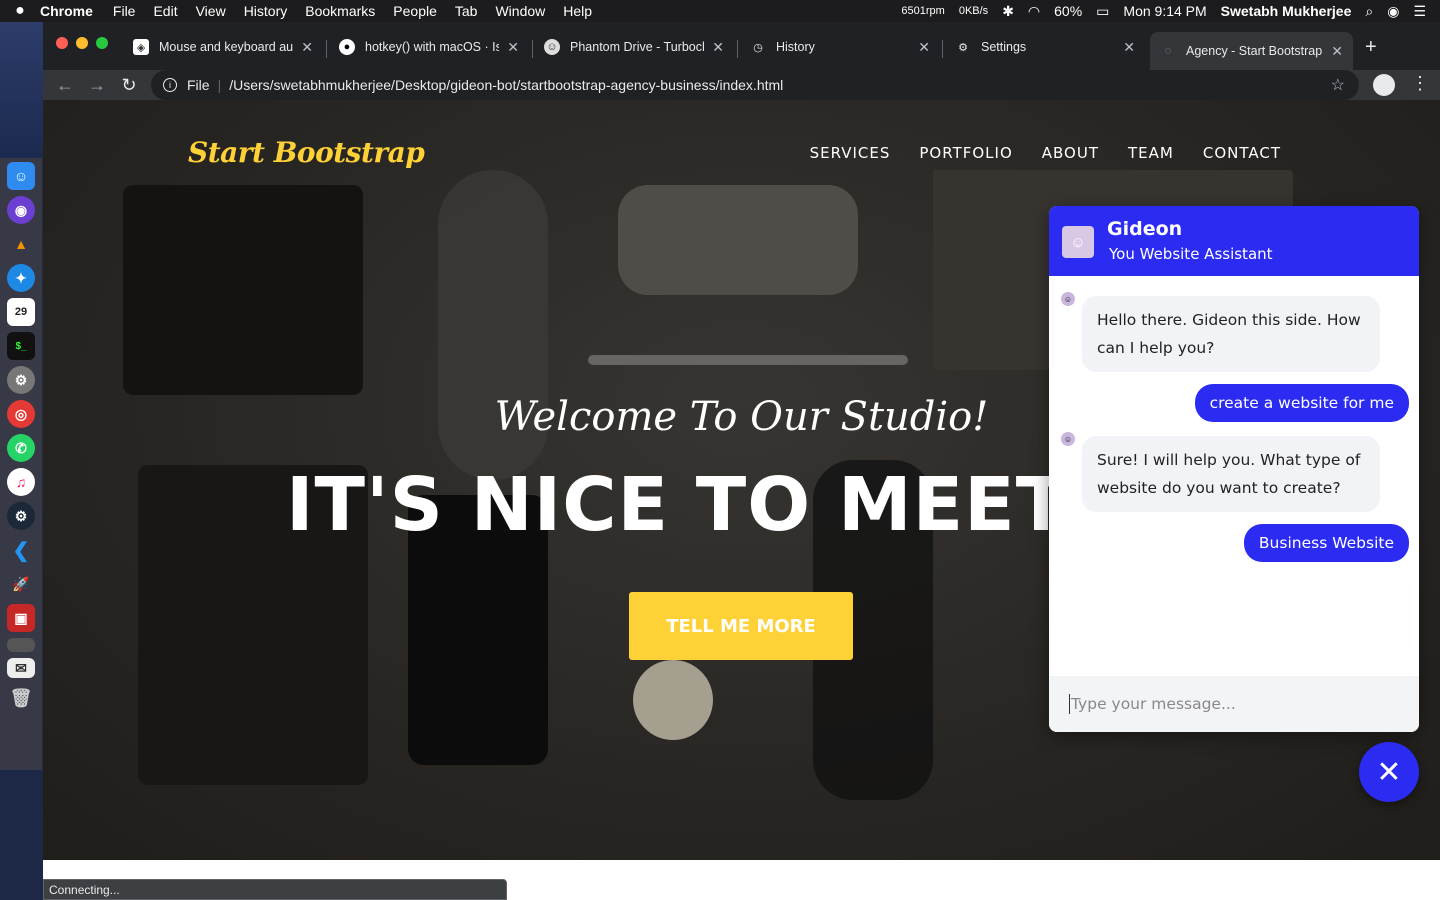 This screenshot has height=900, width=1440. I want to click on chrome-icon: ◎, so click(21, 414).